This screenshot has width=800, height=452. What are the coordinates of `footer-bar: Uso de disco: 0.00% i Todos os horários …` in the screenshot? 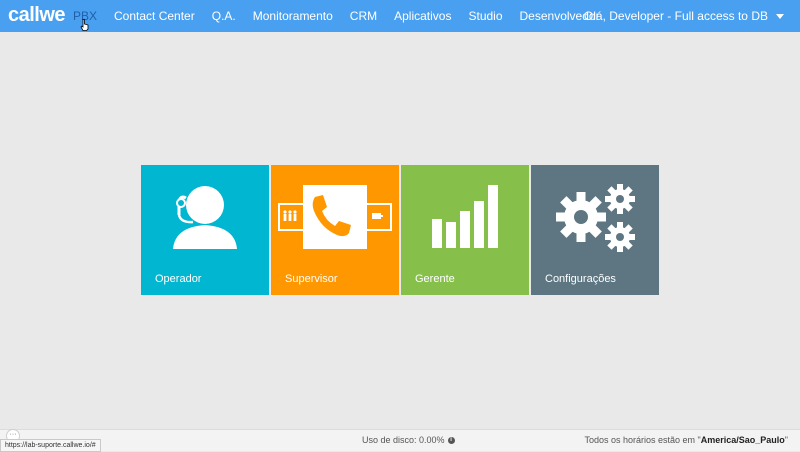 It's located at (400, 440).